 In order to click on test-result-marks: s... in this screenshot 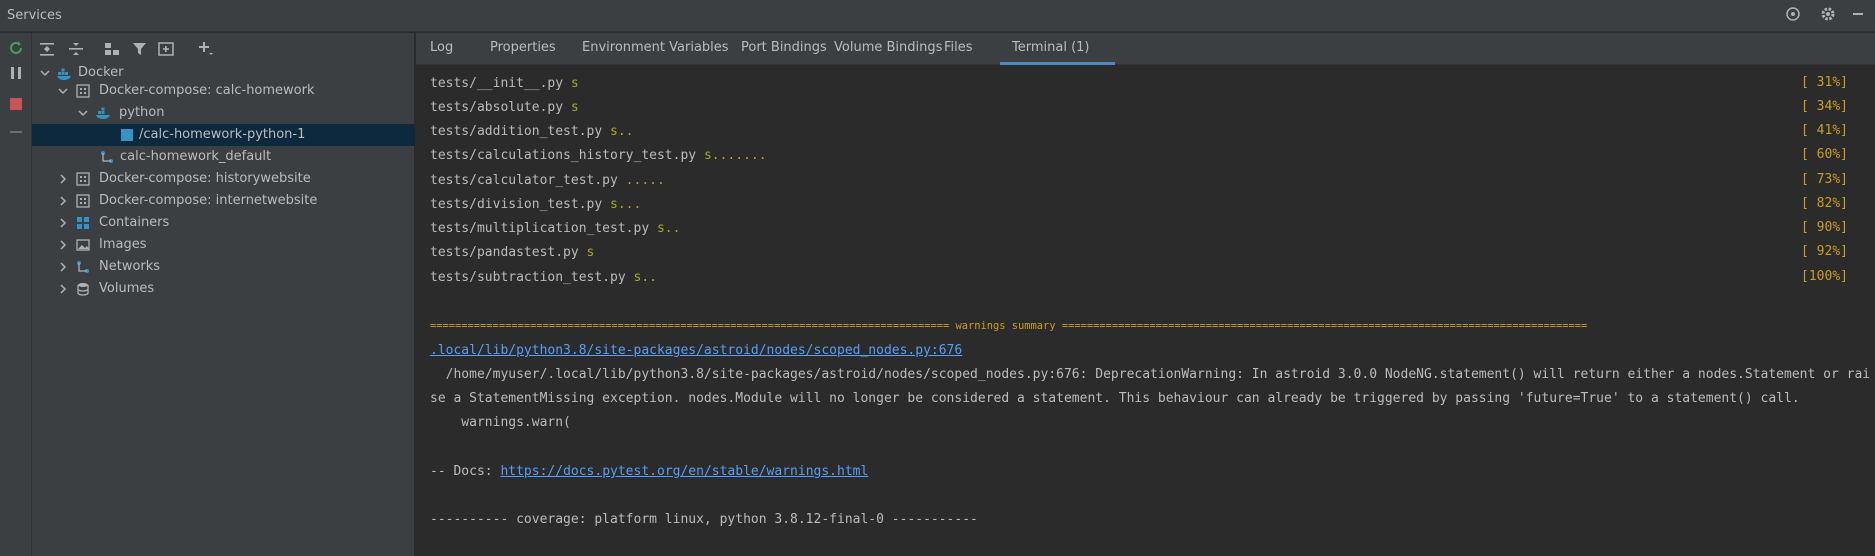, I will do `click(626, 204)`.